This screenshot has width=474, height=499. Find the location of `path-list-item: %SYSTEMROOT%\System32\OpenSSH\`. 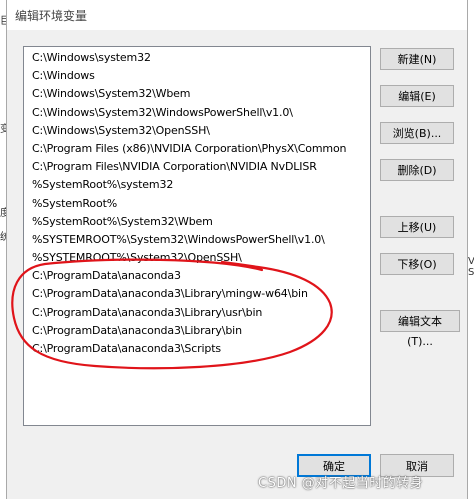

path-list-item: %SYSTEMROOT%\System32\OpenSSH\ is located at coordinates (197, 258).